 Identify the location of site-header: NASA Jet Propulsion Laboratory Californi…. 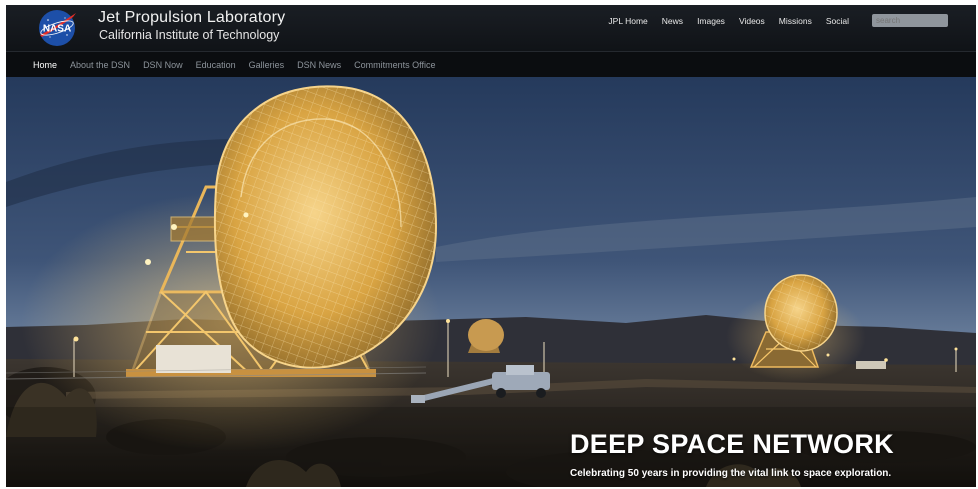
(491, 28).